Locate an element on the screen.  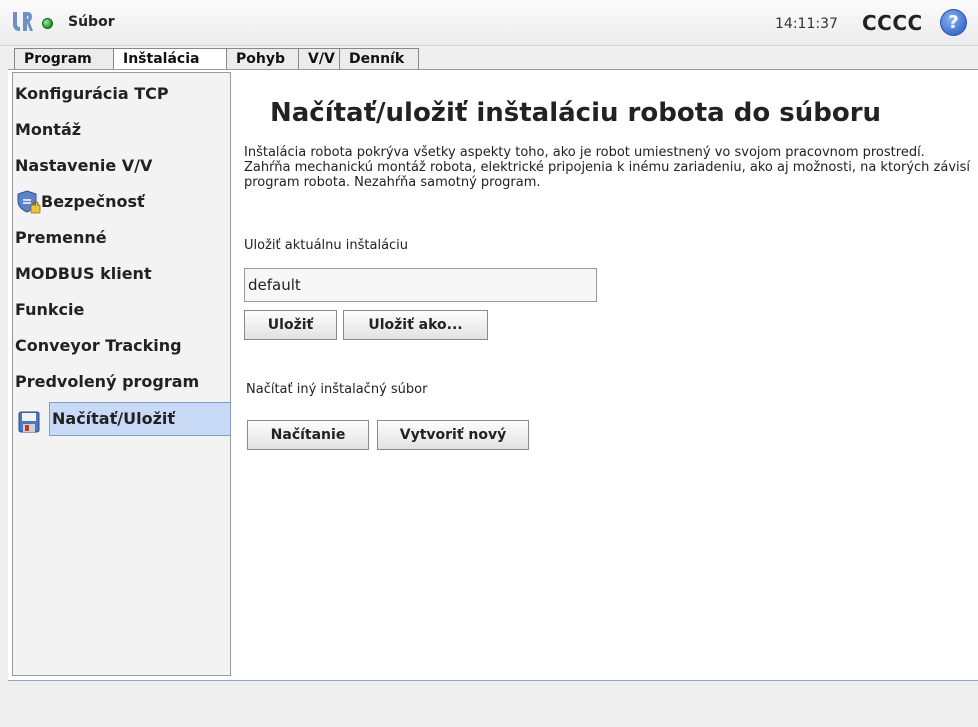
clock: 14:11:37 is located at coordinates (806, 24).